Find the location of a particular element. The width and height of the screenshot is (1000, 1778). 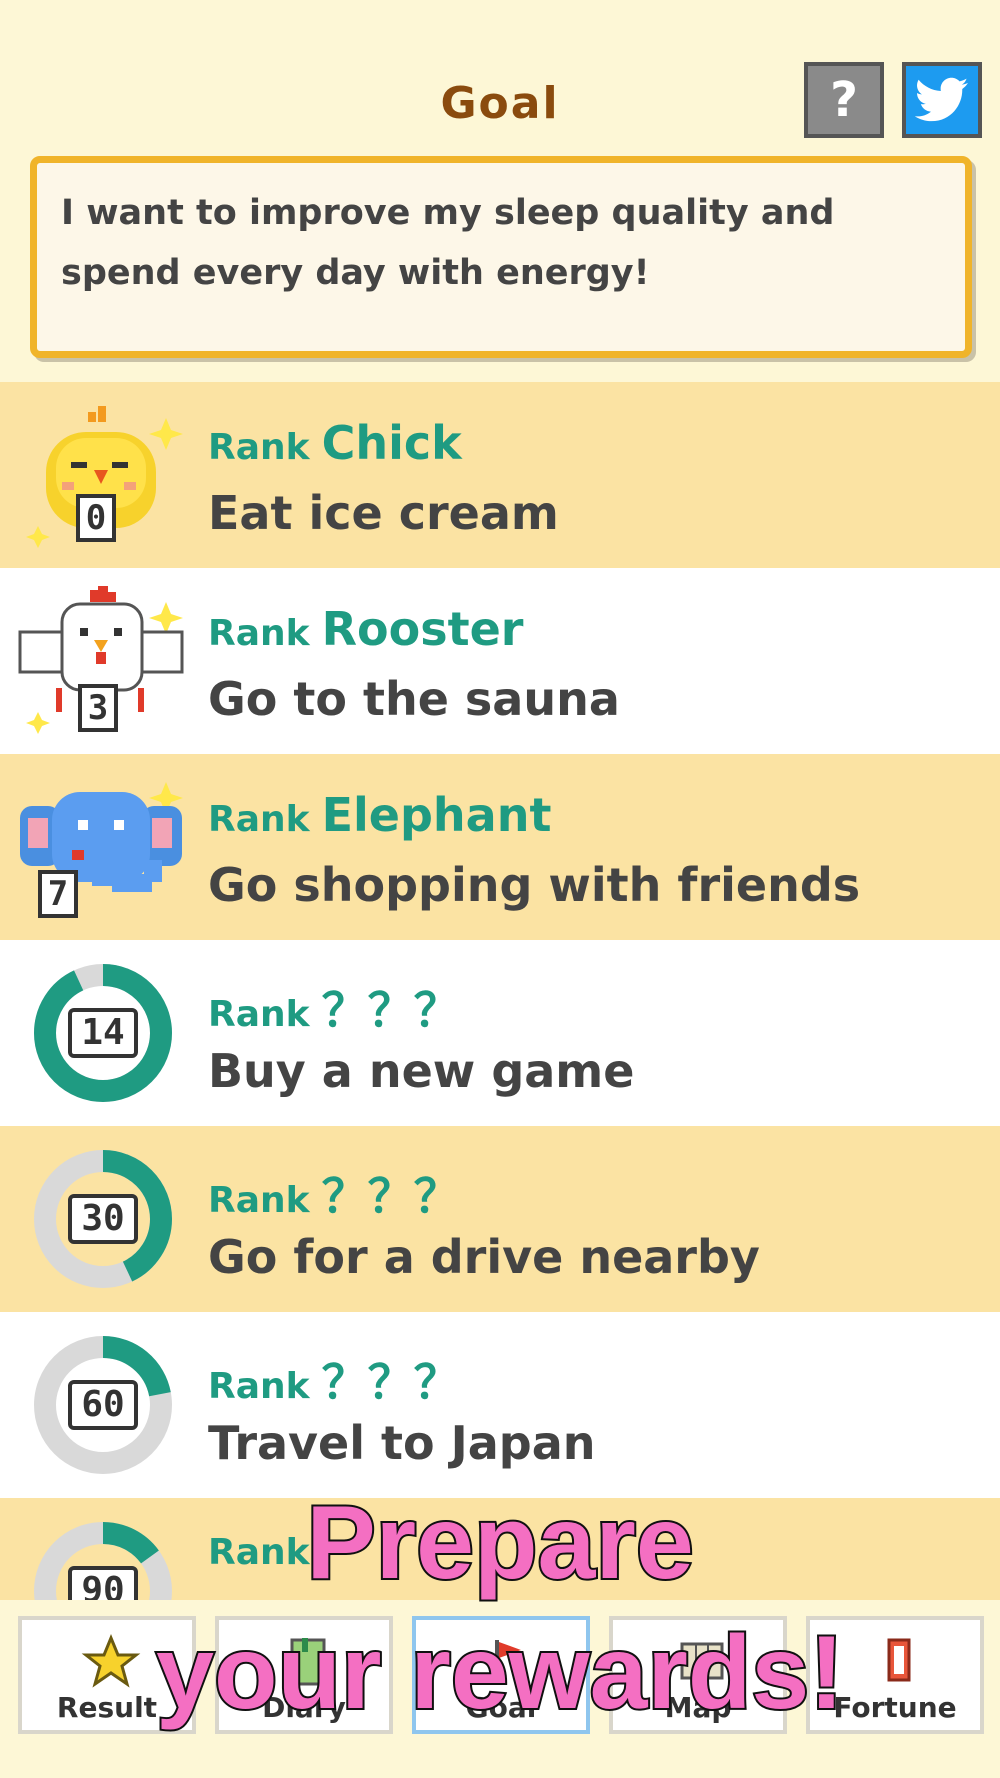

rank-name: Chick is located at coordinates (391, 443).